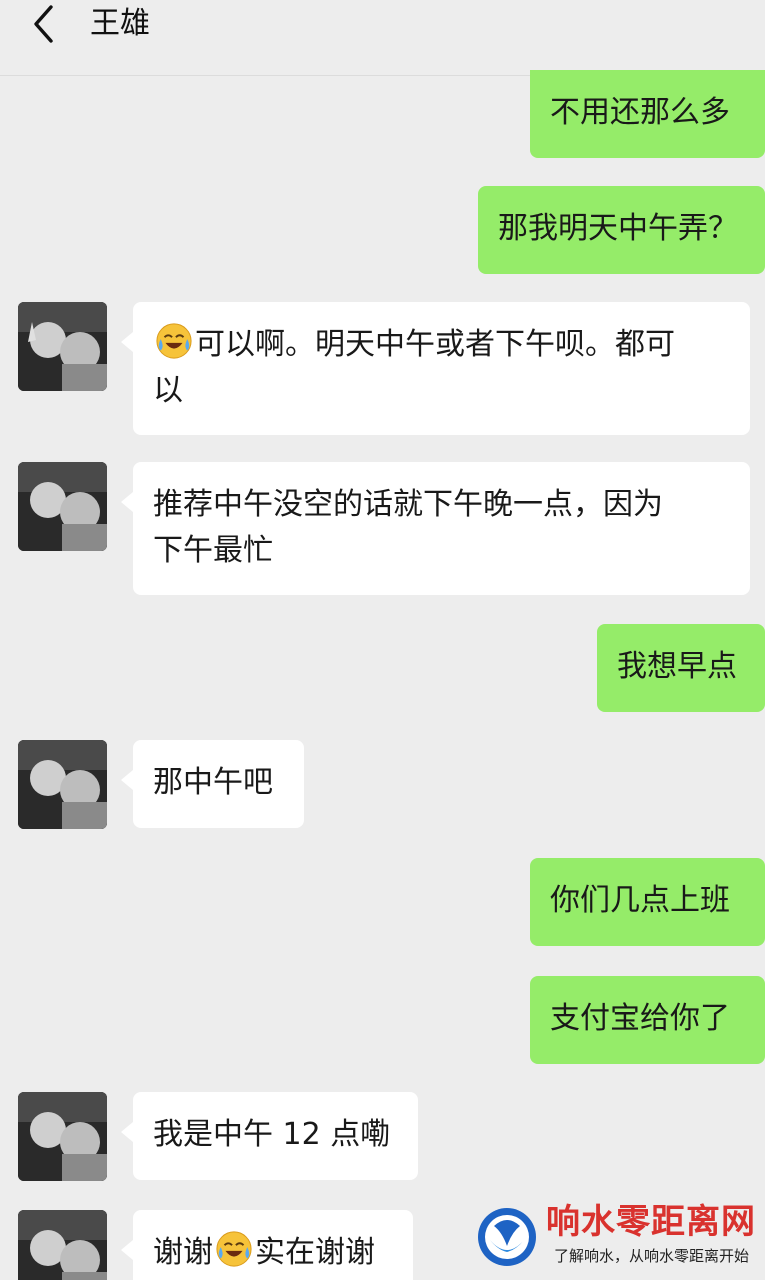  I want to click on message-bubble-incoming: 谢谢 实在谢谢, so click(267, 1245).